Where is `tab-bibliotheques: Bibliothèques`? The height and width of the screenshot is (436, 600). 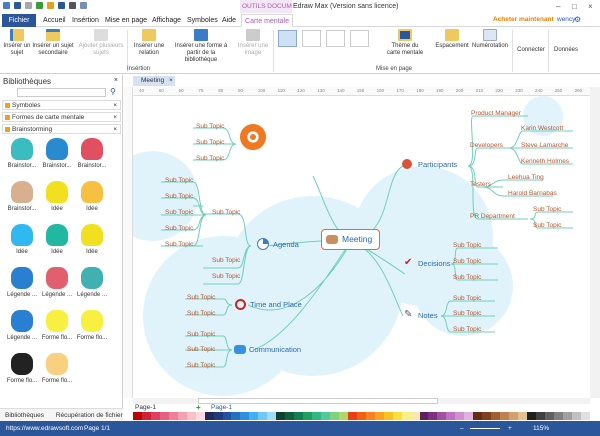 tab-bibliotheques: Bibliothèques is located at coordinates (24, 415).